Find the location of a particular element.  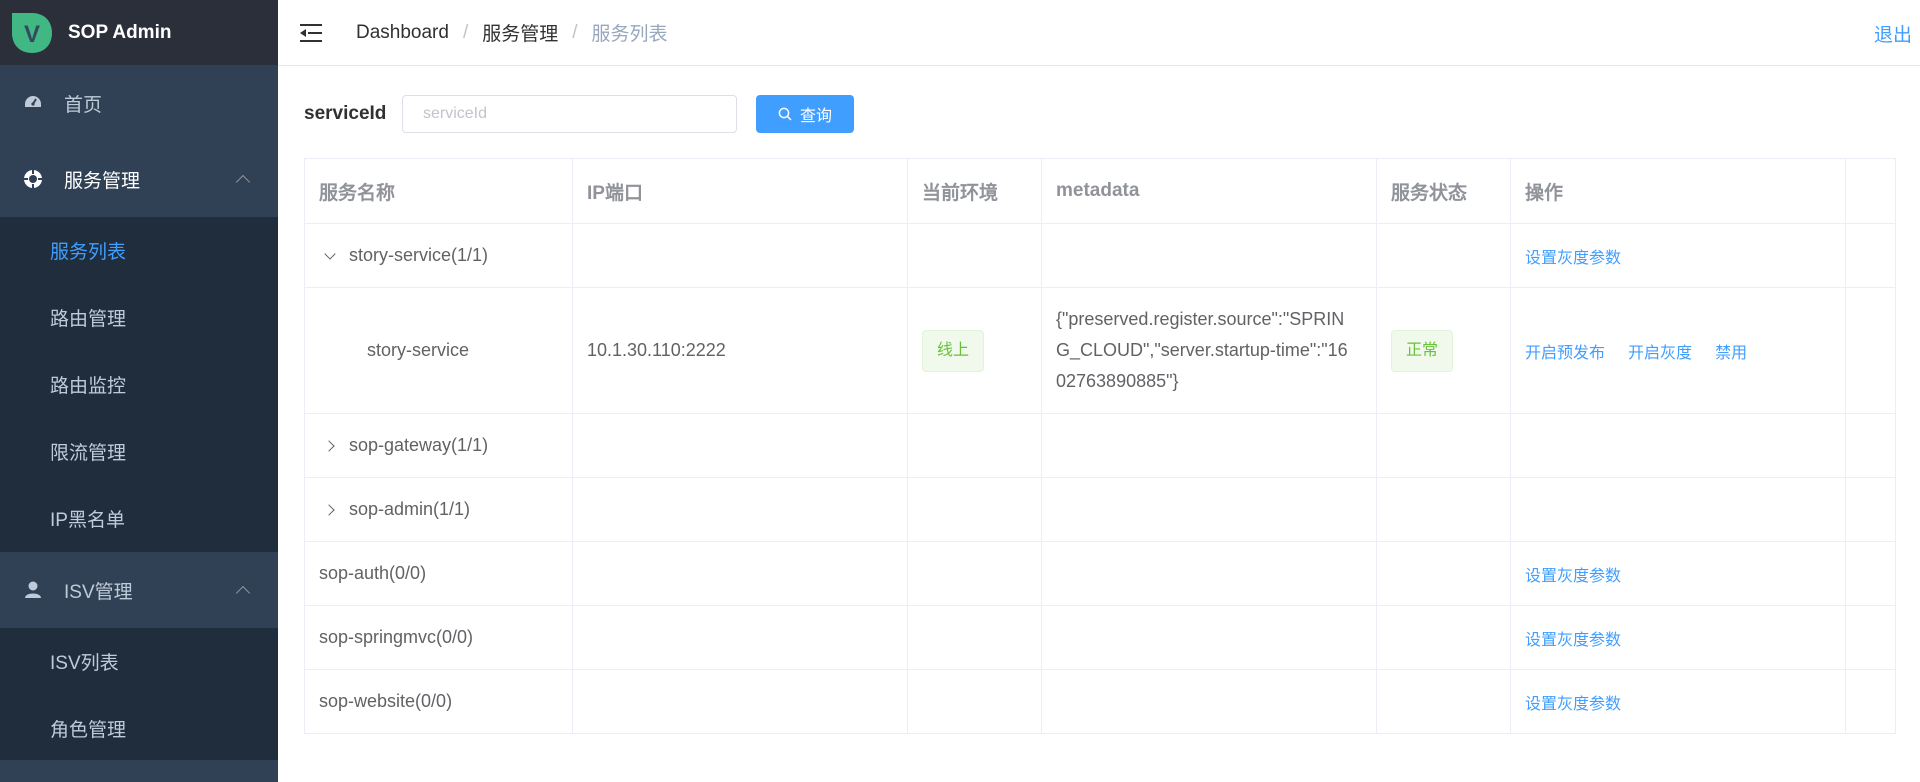

submenu-service: 服务列表 路由管理 路由监控 限流管理 IP黑名单 is located at coordinates (139, 384).